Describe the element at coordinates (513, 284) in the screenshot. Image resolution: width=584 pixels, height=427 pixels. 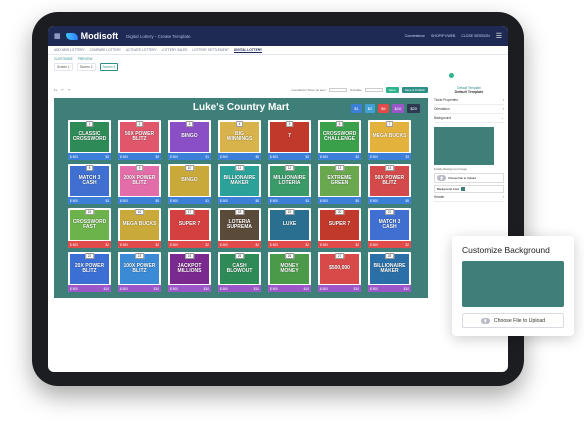
I see `card-color-swatch` at that location.